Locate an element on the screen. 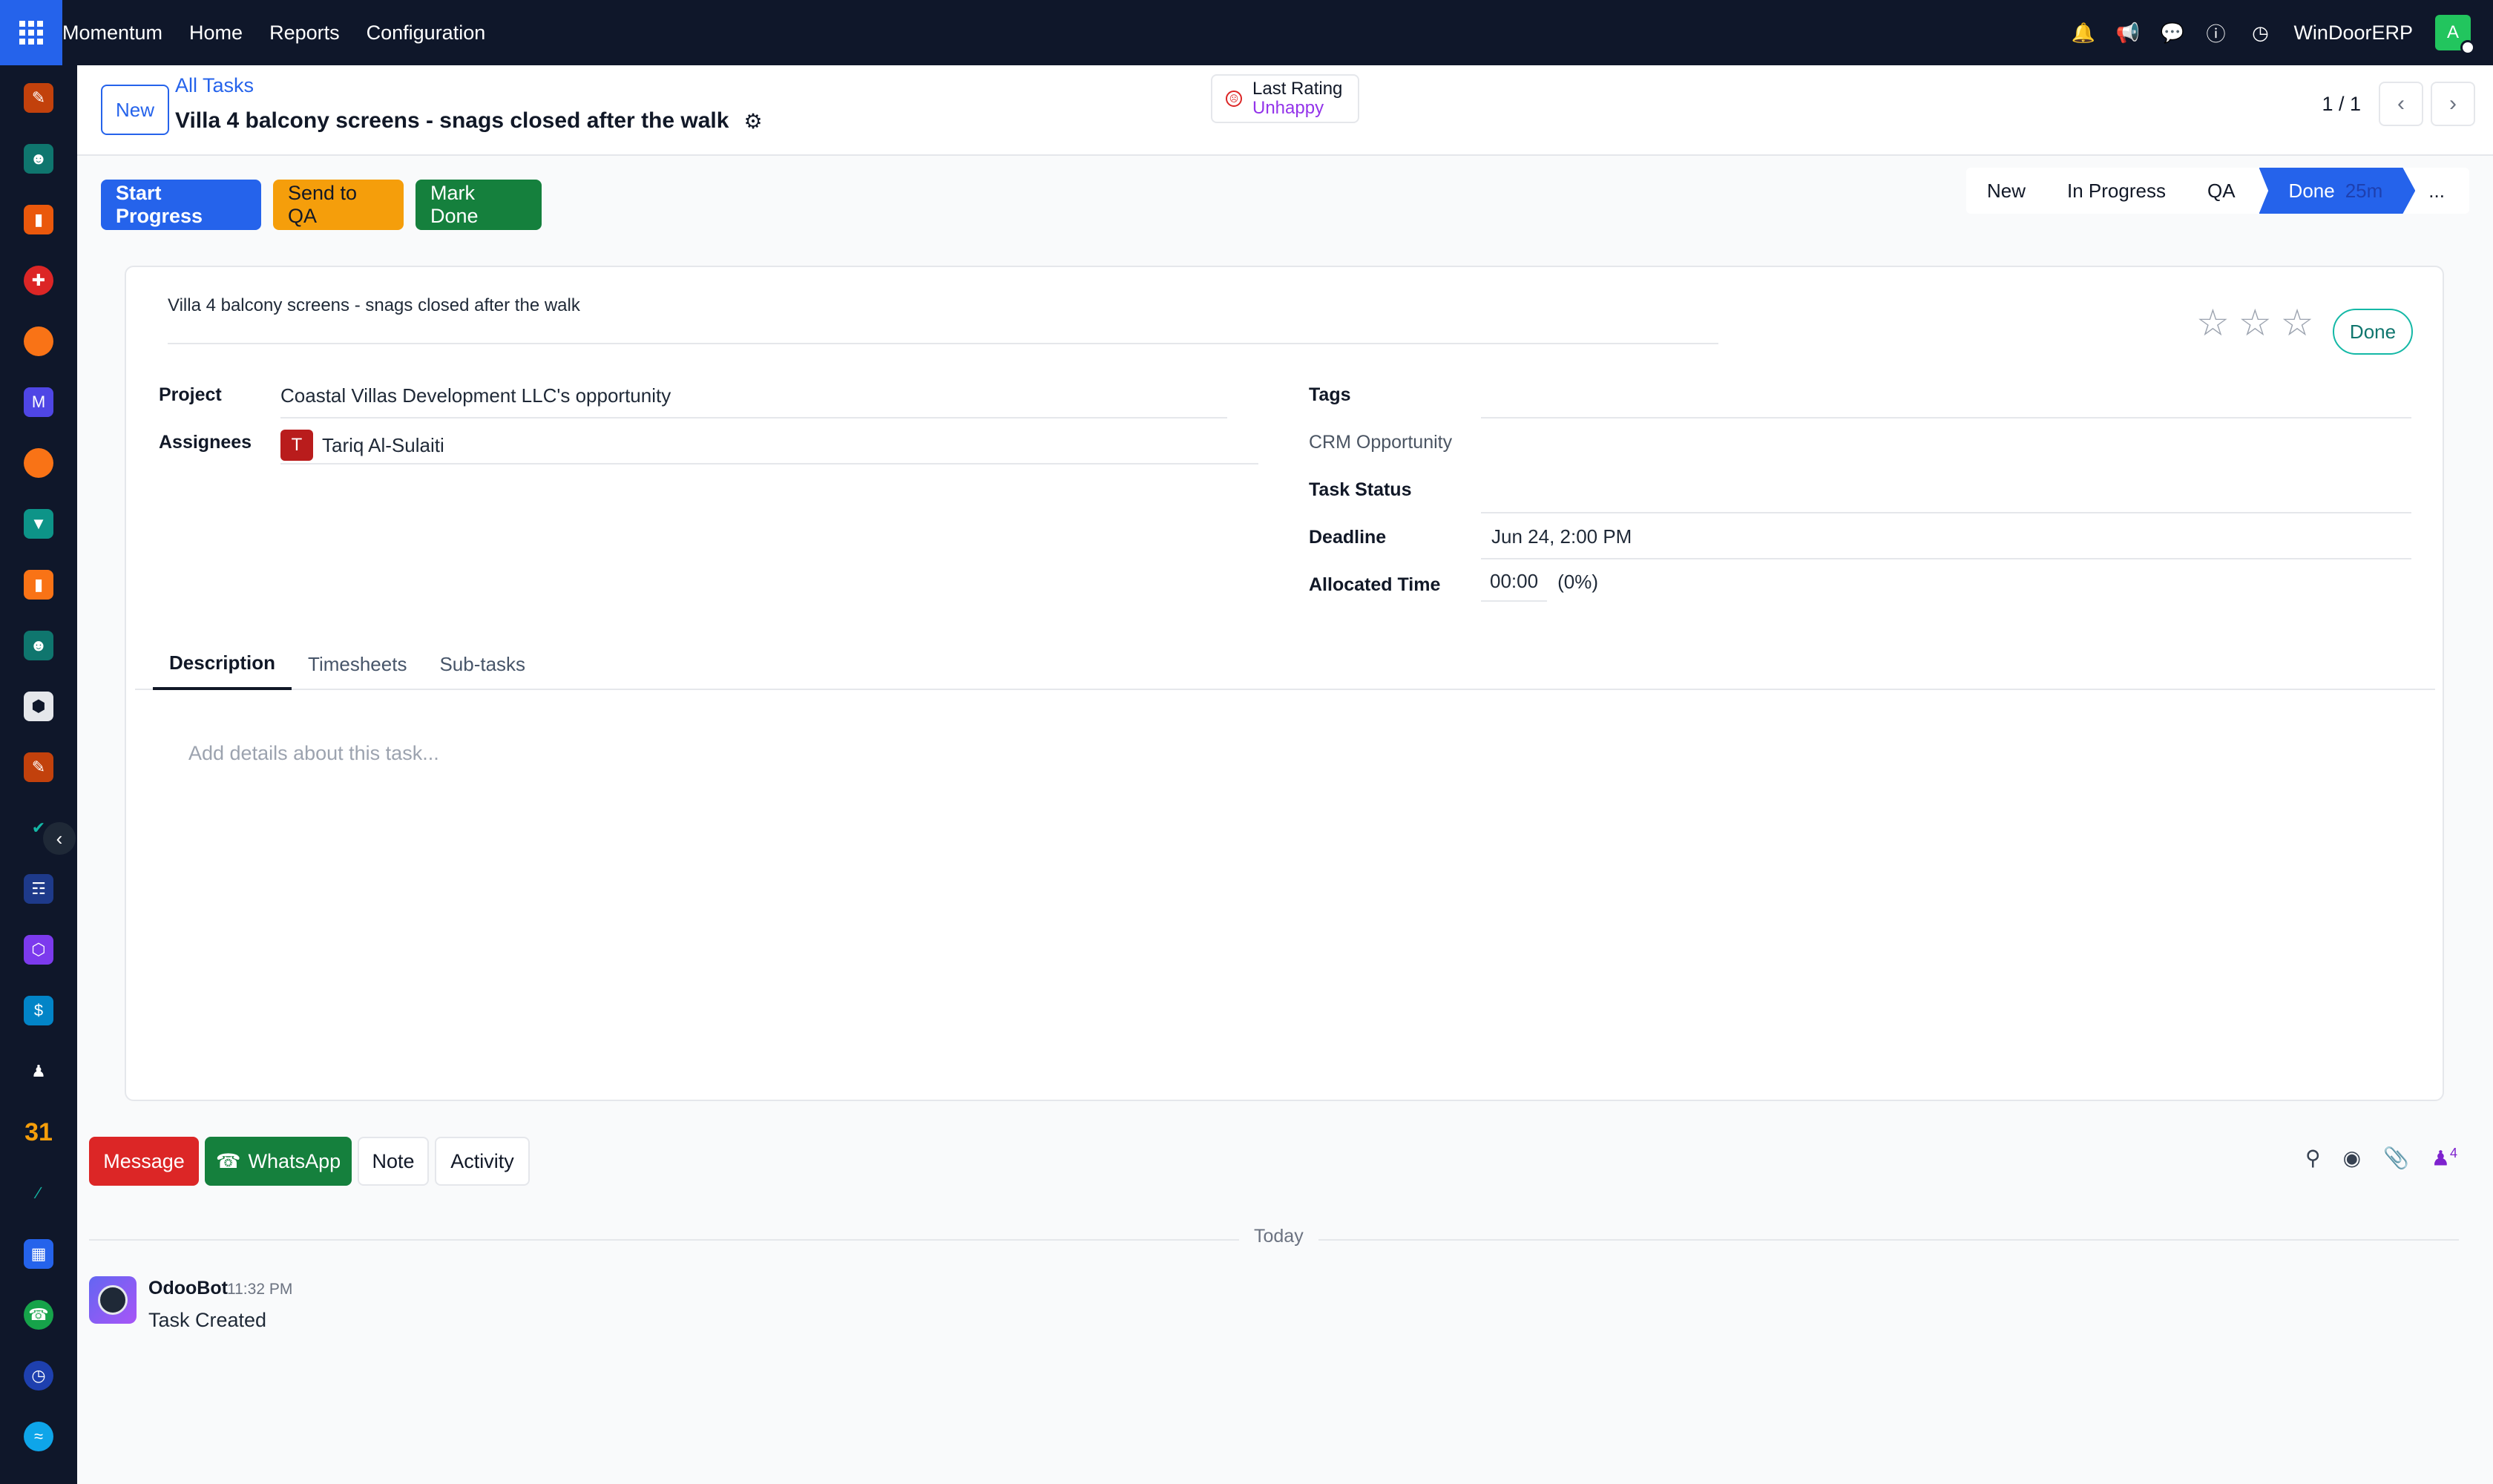 This screenshot has height=1484, width=2493. send-to-qa-button: Send to QA is located at coordinates (338, 205).